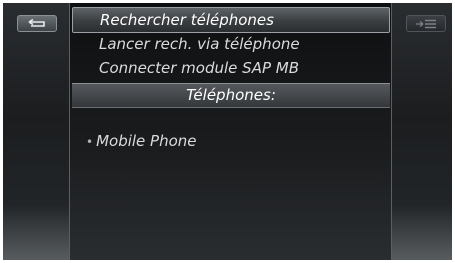 The height and width of the screenshot is (263, 455). Describe the element at coordinates (36, 131) in the screenshot. I see `left-panel` at that location.